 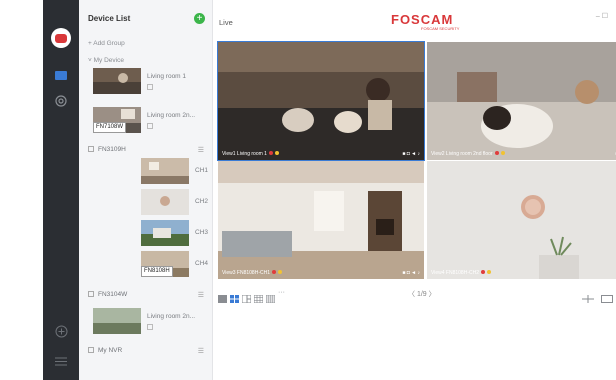 What do you see at coordinates (110, 127) in the screenshot?
I see `device-model-badge: FN7108W` at bounding box center [110, 127].